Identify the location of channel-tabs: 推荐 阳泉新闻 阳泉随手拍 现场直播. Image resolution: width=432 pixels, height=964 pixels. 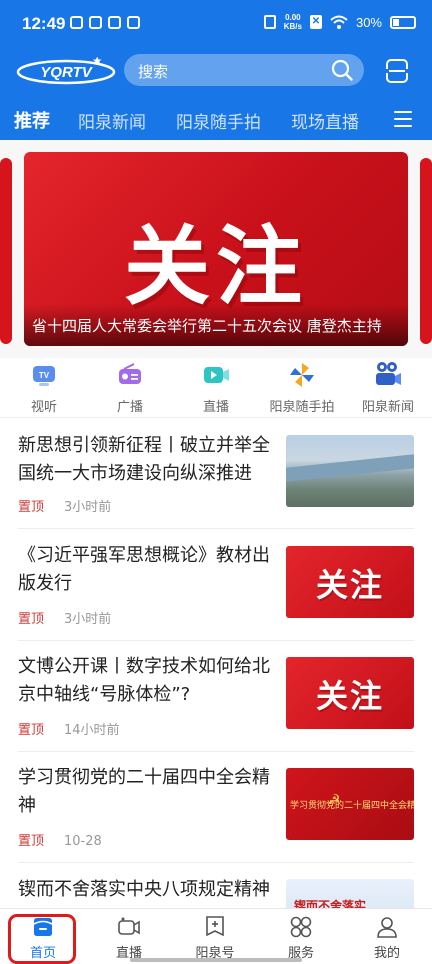
(216, 119).